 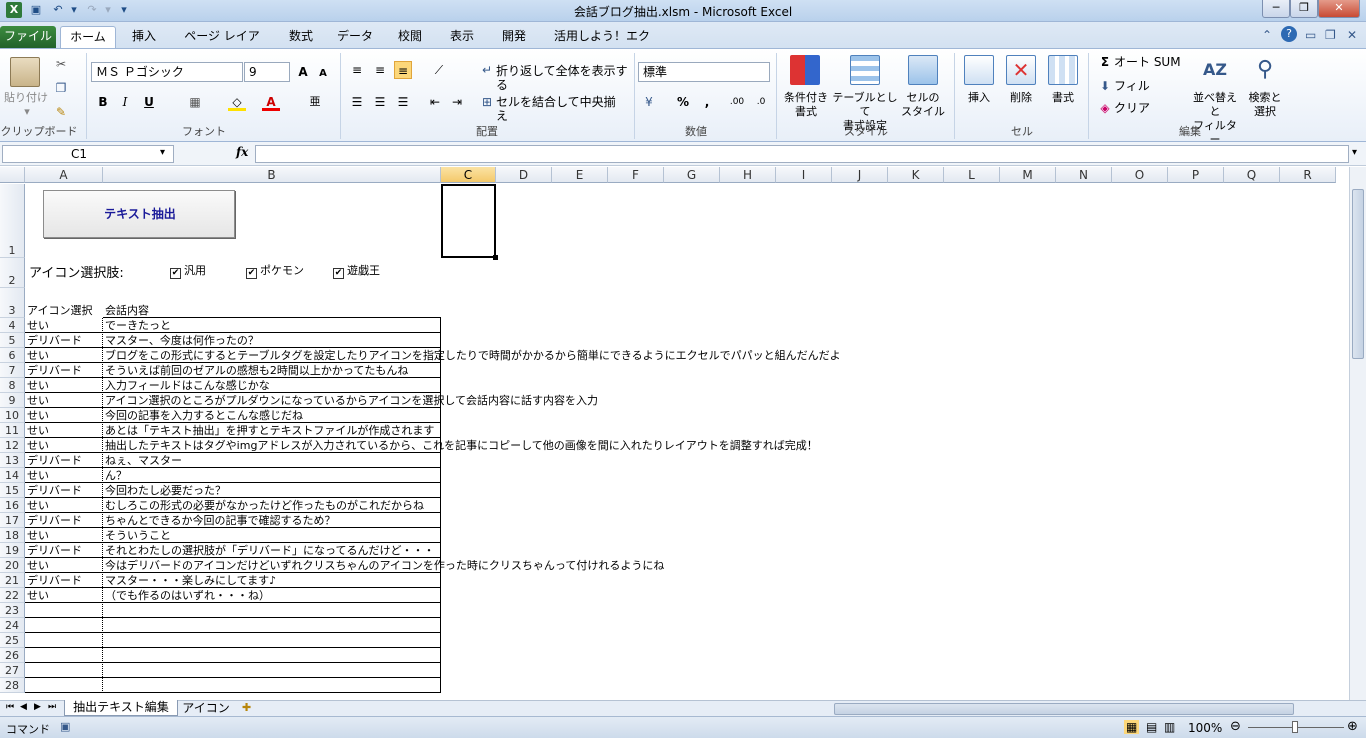 I want to click on delete-cells-button: 削除, so click(x=1021, y=98).